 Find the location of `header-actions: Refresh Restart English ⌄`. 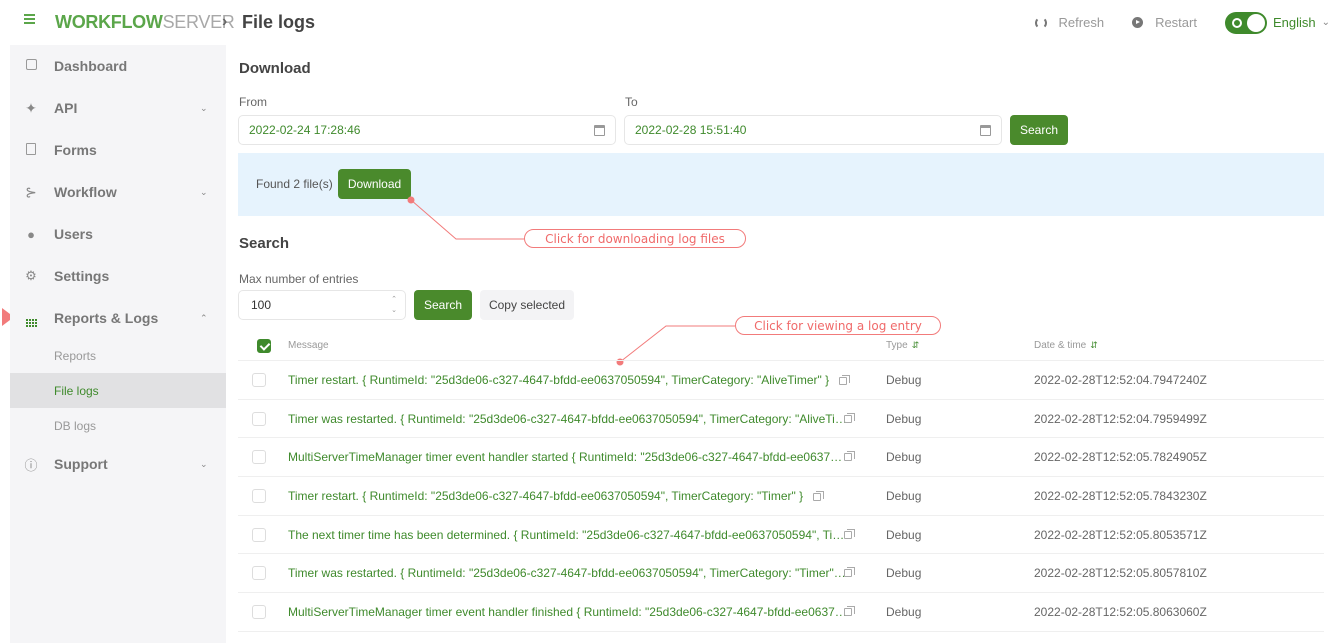

header-actions: Refresh Restart English ⌄ is located at coordinates (1189, 22).